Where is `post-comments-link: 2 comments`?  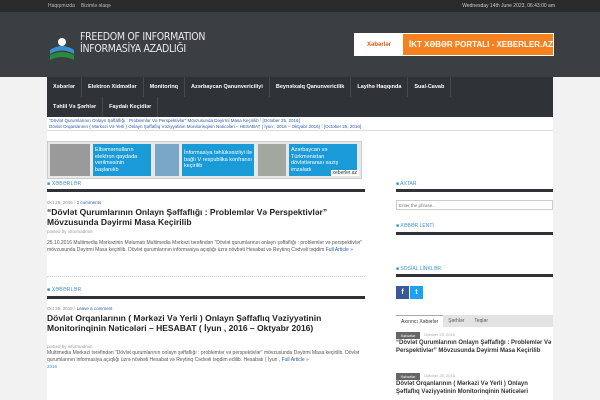
post-comments-link: 2 comments is located at coordinates (89, 202).